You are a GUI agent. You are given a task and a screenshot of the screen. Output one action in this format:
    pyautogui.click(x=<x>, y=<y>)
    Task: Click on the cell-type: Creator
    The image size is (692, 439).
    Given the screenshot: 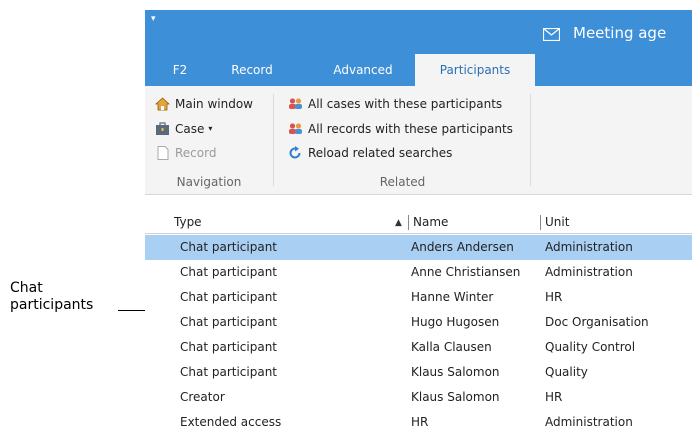 What is the action you would take?
    pyautogui.click(x=202, y=397)
    